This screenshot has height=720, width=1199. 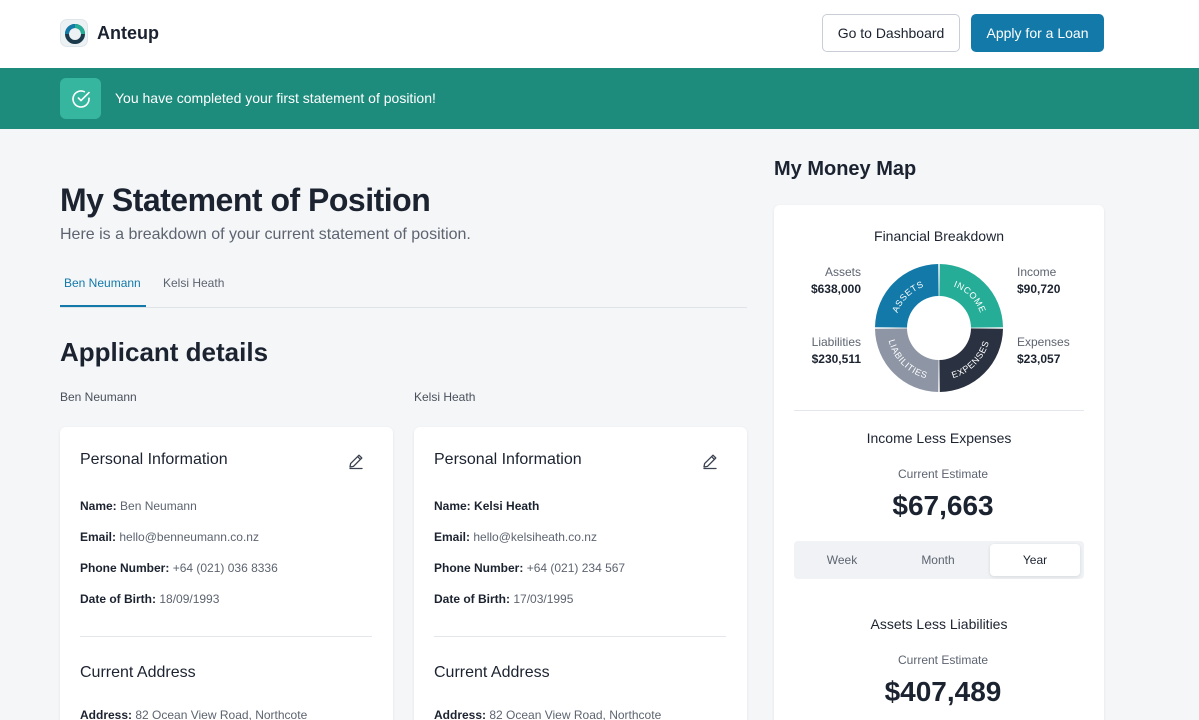 I want to click on go-to-dashboard-button: Go to Dashboard, so click(x=891, y=33).